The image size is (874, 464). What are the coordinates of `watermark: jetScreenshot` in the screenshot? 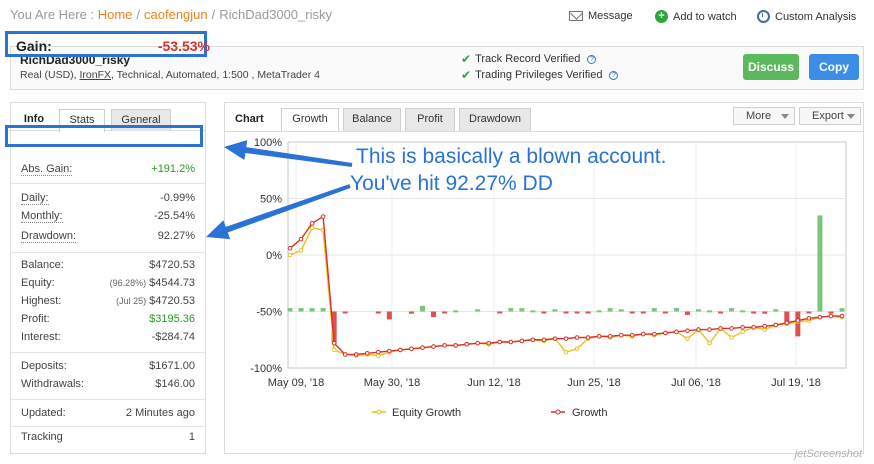 It's located at (828, 454).